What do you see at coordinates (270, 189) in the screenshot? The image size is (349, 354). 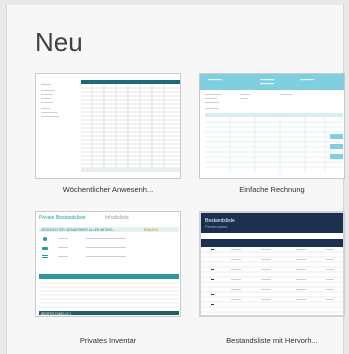 I see `template-caption-simple-invoice: Einfache Rechnung` at bounding box center [270, 189].